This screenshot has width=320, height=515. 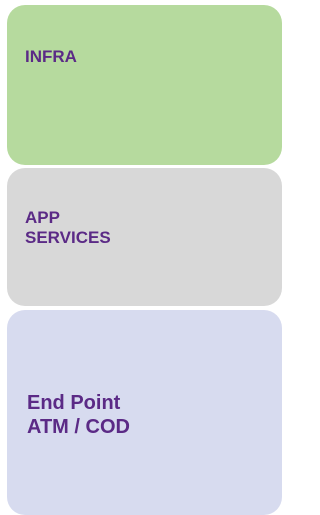 What do you see at coordinates (51, 56) in the screenshot?
I see `infra-label: INFRA` at bounding box center [51, 56].